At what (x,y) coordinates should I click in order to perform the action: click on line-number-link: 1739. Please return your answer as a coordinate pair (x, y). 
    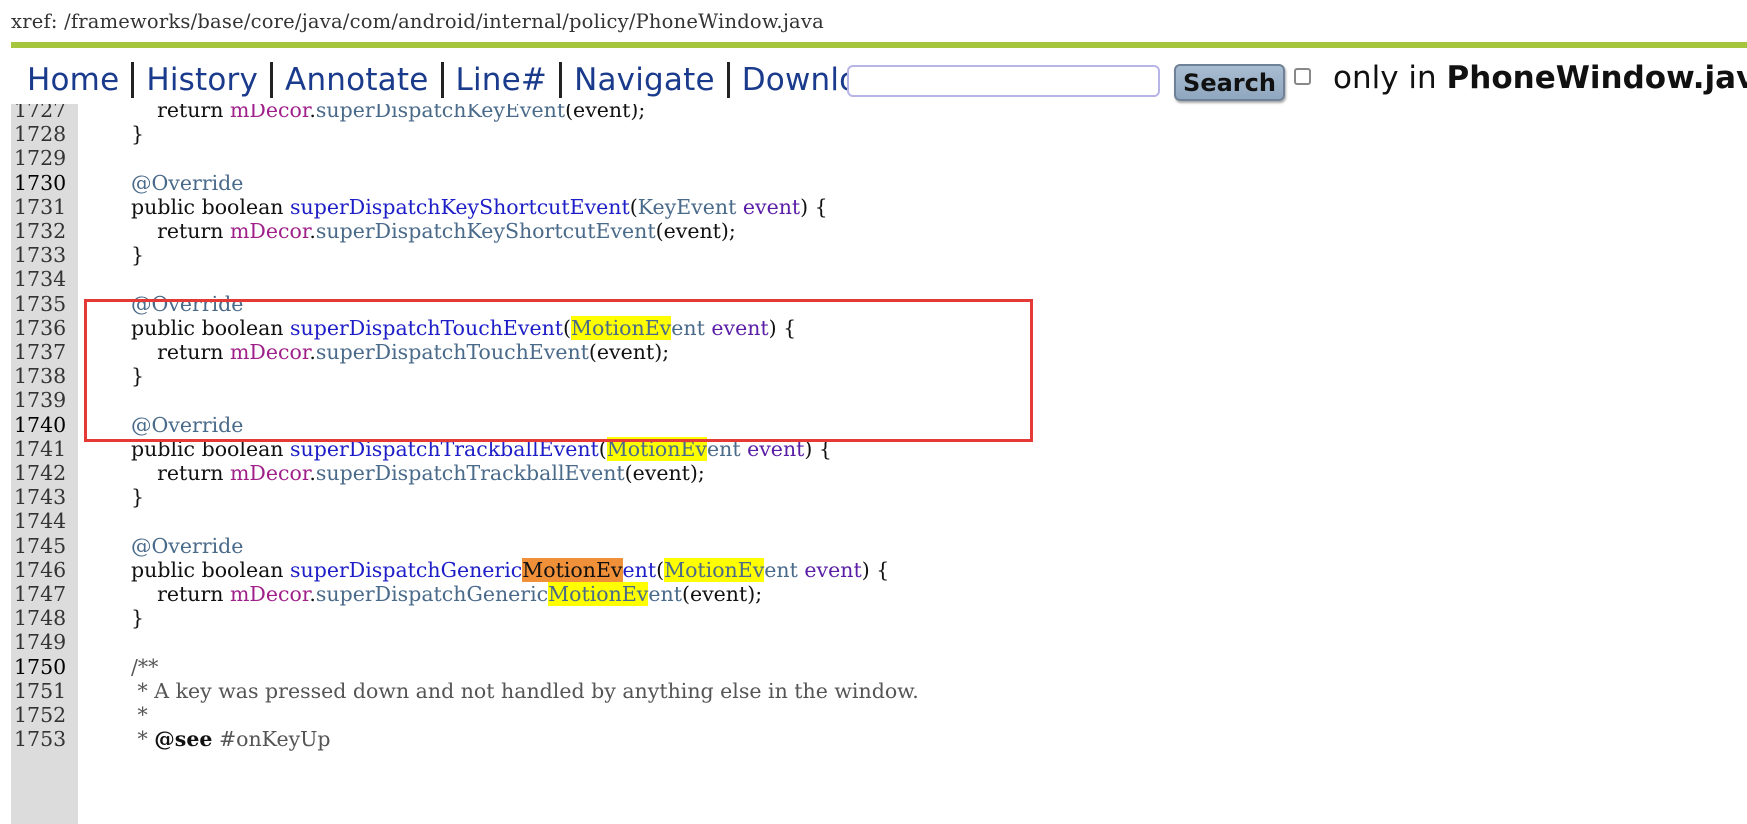
    Looking at the image, I should click on (40, 400).